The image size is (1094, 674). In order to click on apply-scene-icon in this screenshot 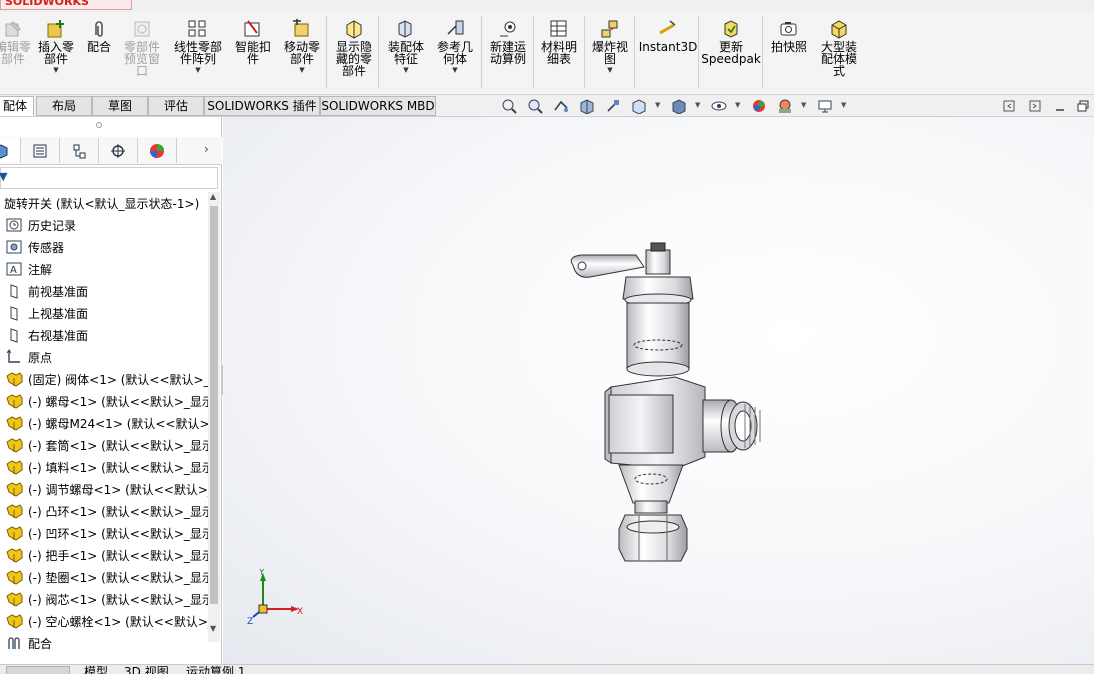, I will do `click(785, 106)`.